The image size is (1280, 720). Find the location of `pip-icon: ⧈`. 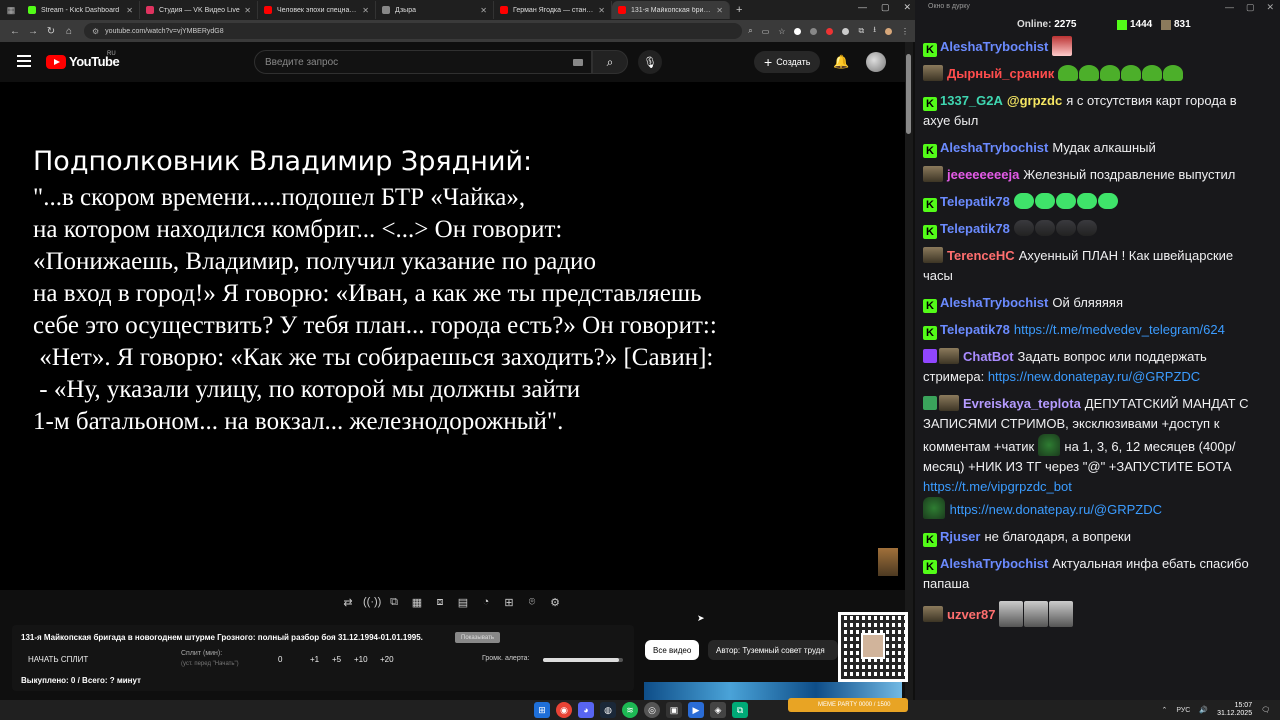

pip-icon: ⧈ is located at coordinates (440, 602).